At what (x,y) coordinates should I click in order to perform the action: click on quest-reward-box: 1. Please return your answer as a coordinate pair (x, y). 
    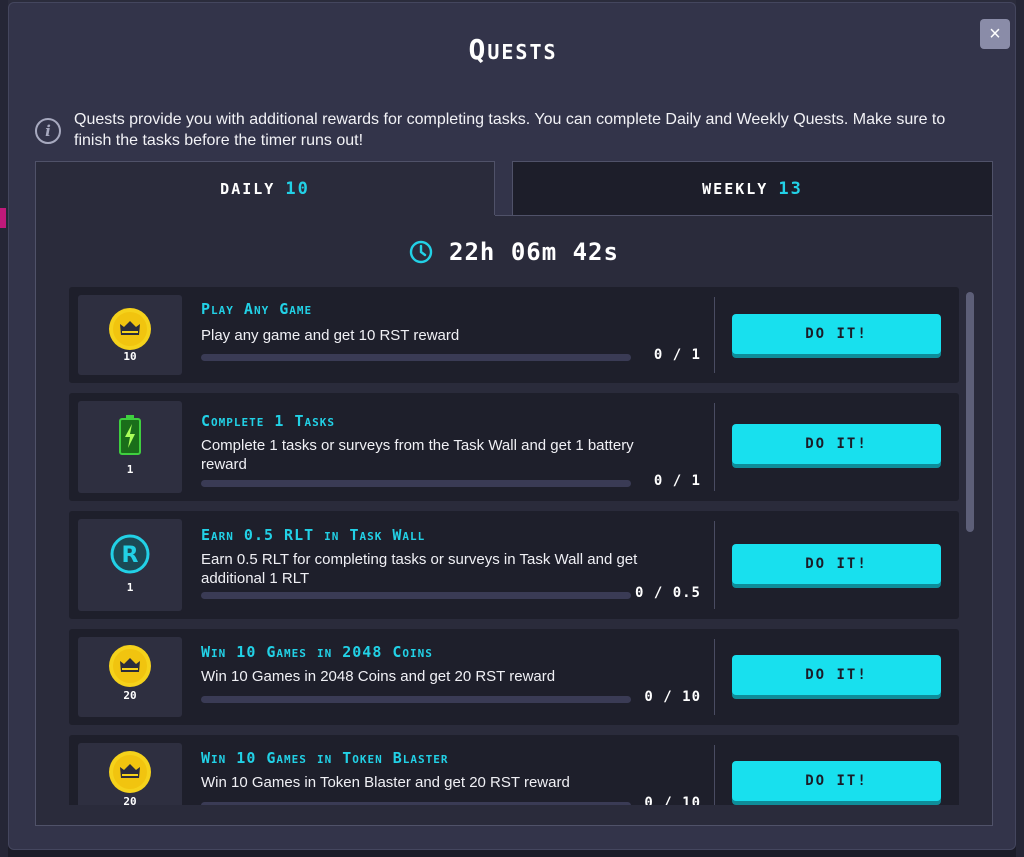
    Looking at the image, I should click on (130, 447).